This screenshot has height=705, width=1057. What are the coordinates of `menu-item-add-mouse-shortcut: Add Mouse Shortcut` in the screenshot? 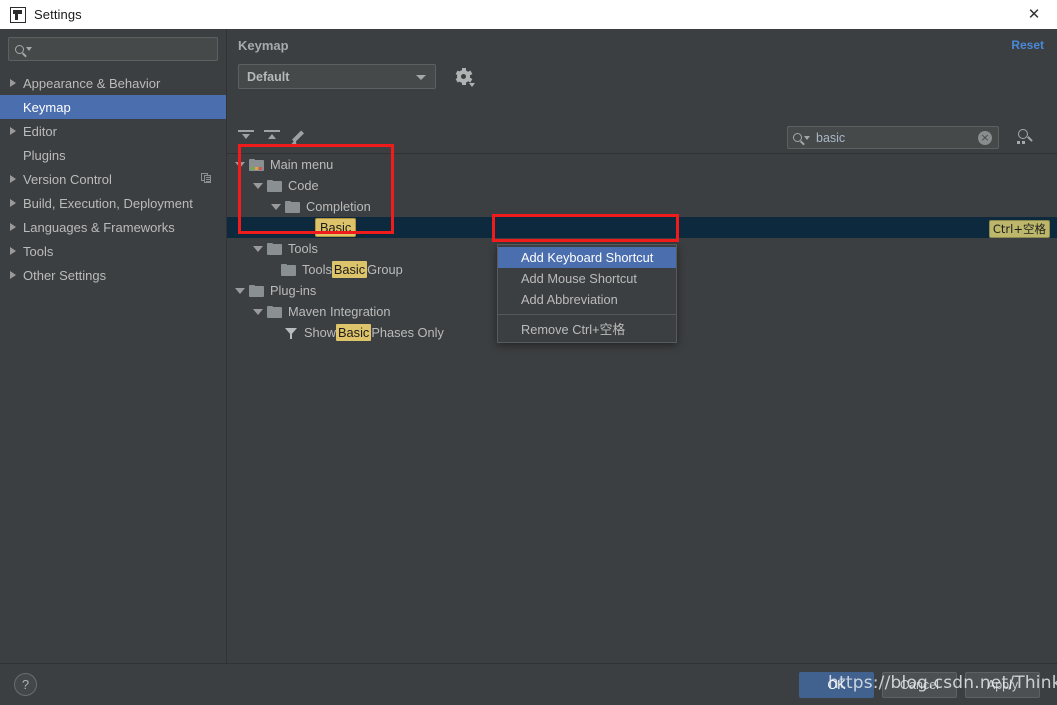 It's located at (587, 278).